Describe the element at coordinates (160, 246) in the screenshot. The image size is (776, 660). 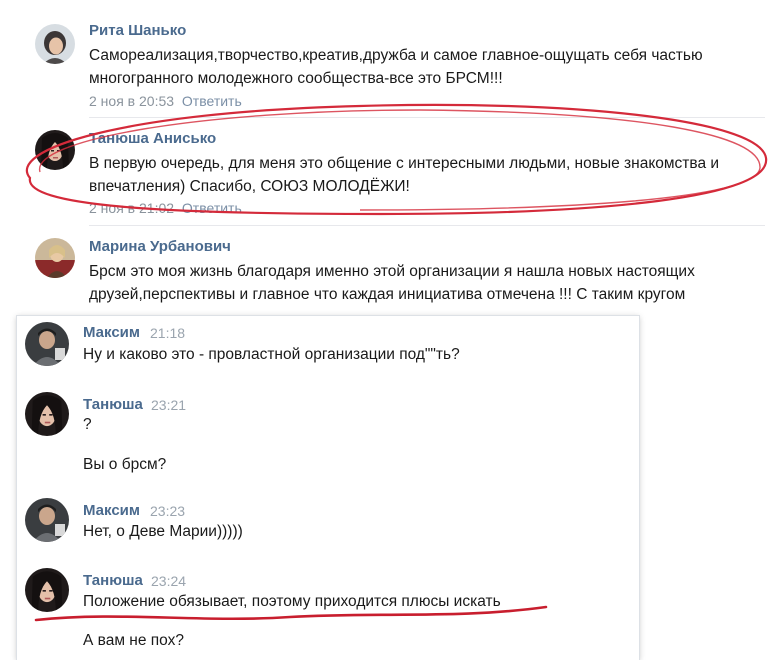
I see `comment-author: Марина Урбанович` at that location.